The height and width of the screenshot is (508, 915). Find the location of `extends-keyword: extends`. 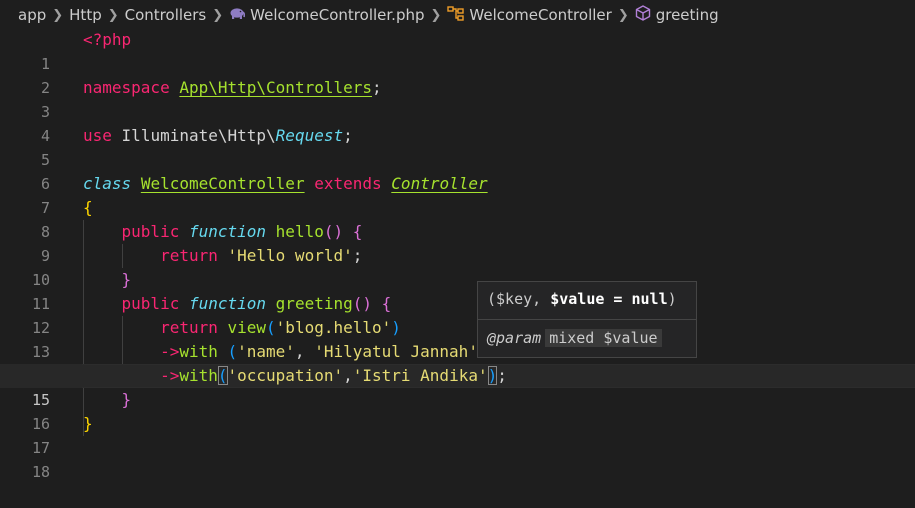

extends-keyword: extends is located at coordinates (348, 183).